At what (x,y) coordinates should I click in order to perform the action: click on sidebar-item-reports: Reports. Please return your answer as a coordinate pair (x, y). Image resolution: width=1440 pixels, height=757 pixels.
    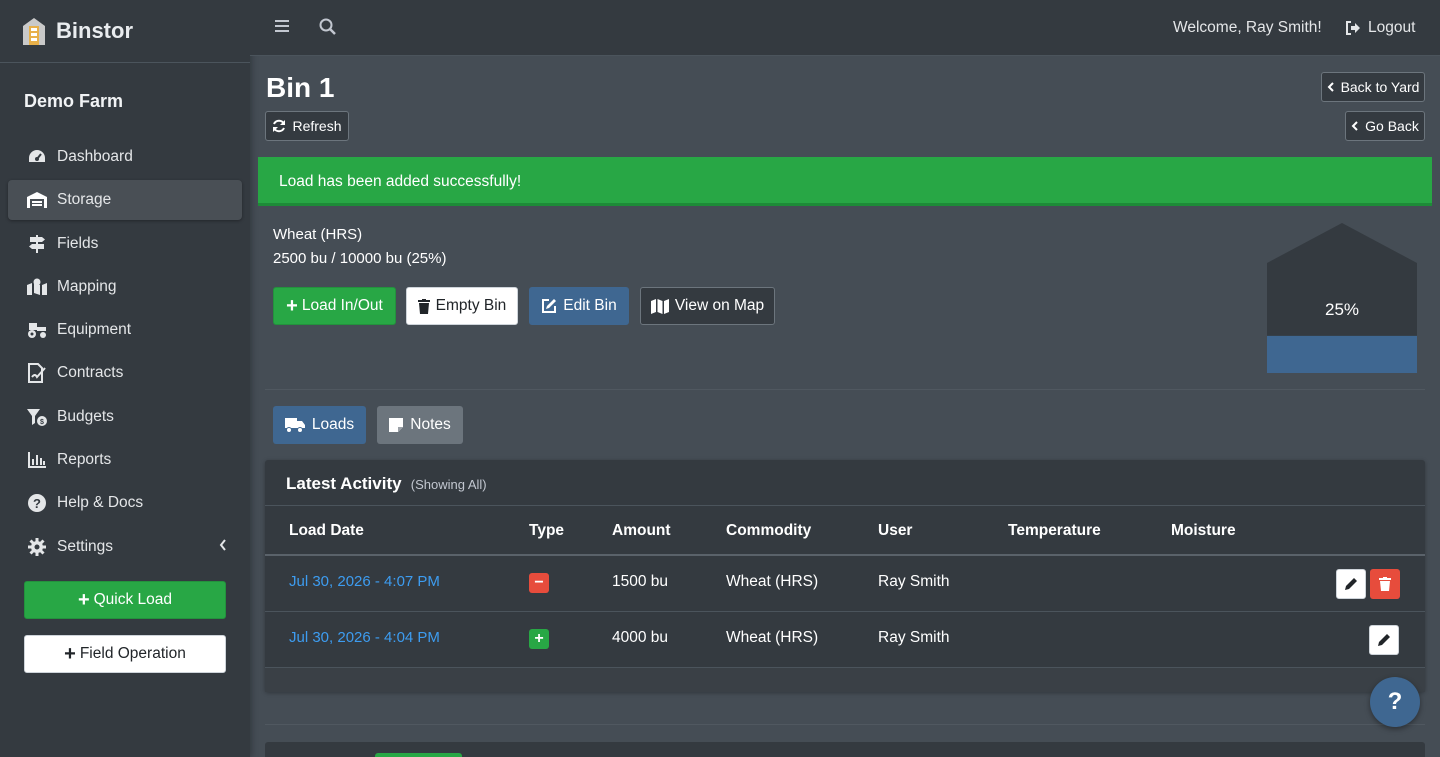
    Looking at the image, I should click on (125, 460).